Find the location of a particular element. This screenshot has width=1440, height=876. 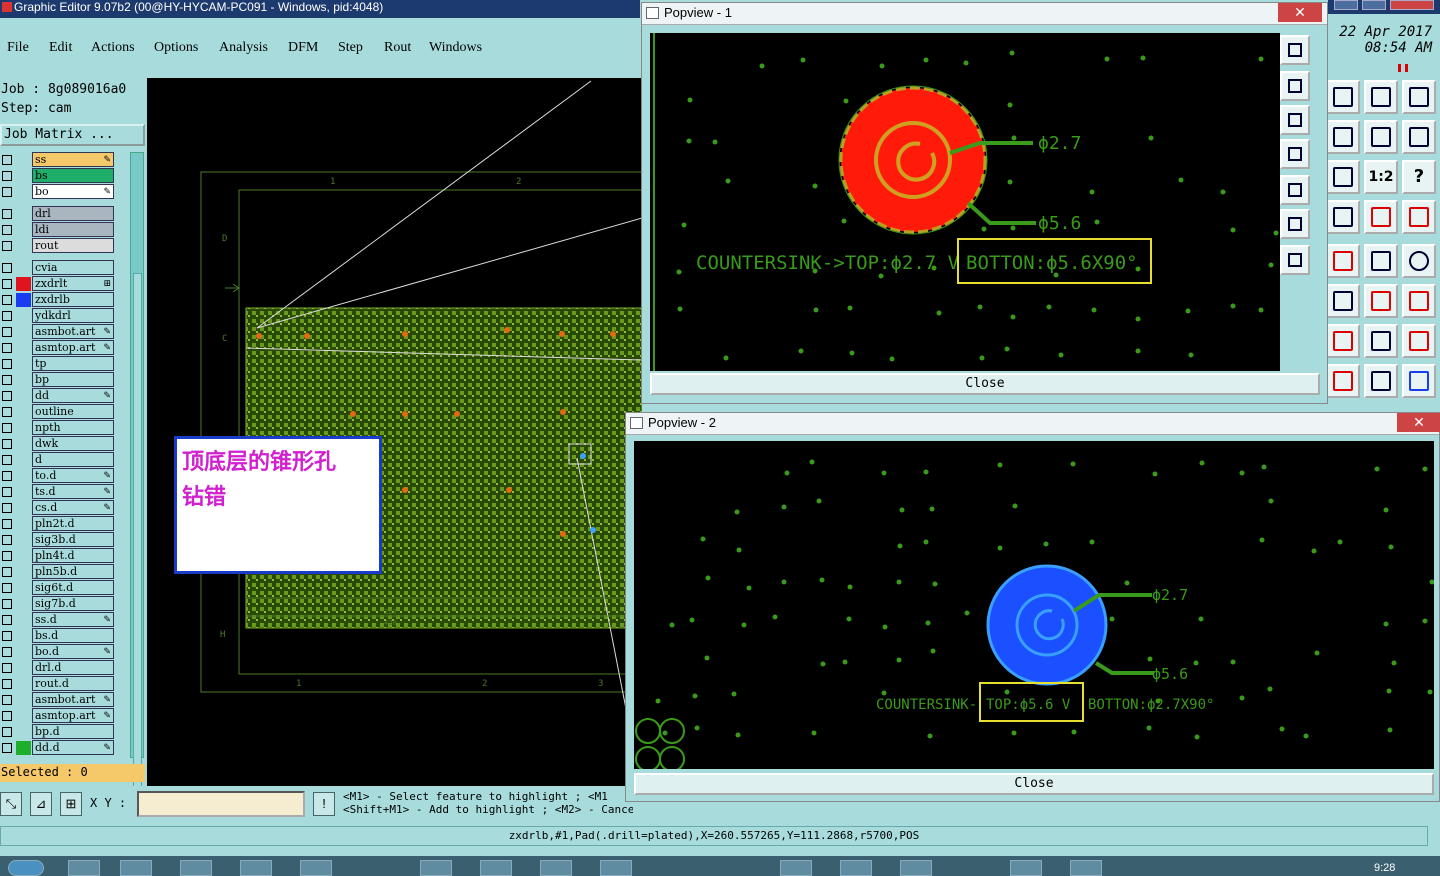

tool-scale-icon: 1:2 is located at coordinates (1381, 177).